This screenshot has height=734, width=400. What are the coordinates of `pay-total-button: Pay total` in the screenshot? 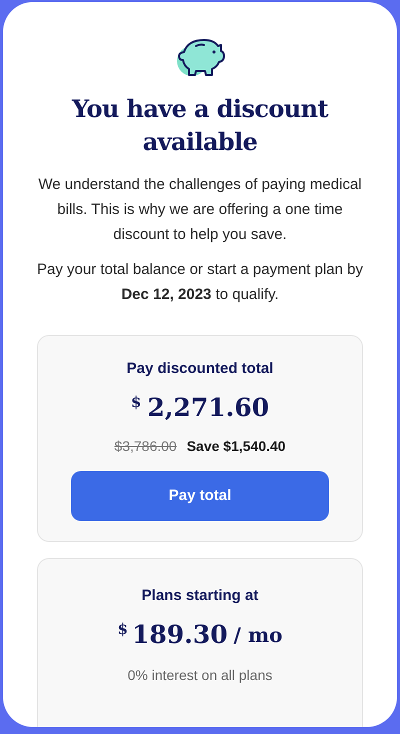 It's located at (200, 496).